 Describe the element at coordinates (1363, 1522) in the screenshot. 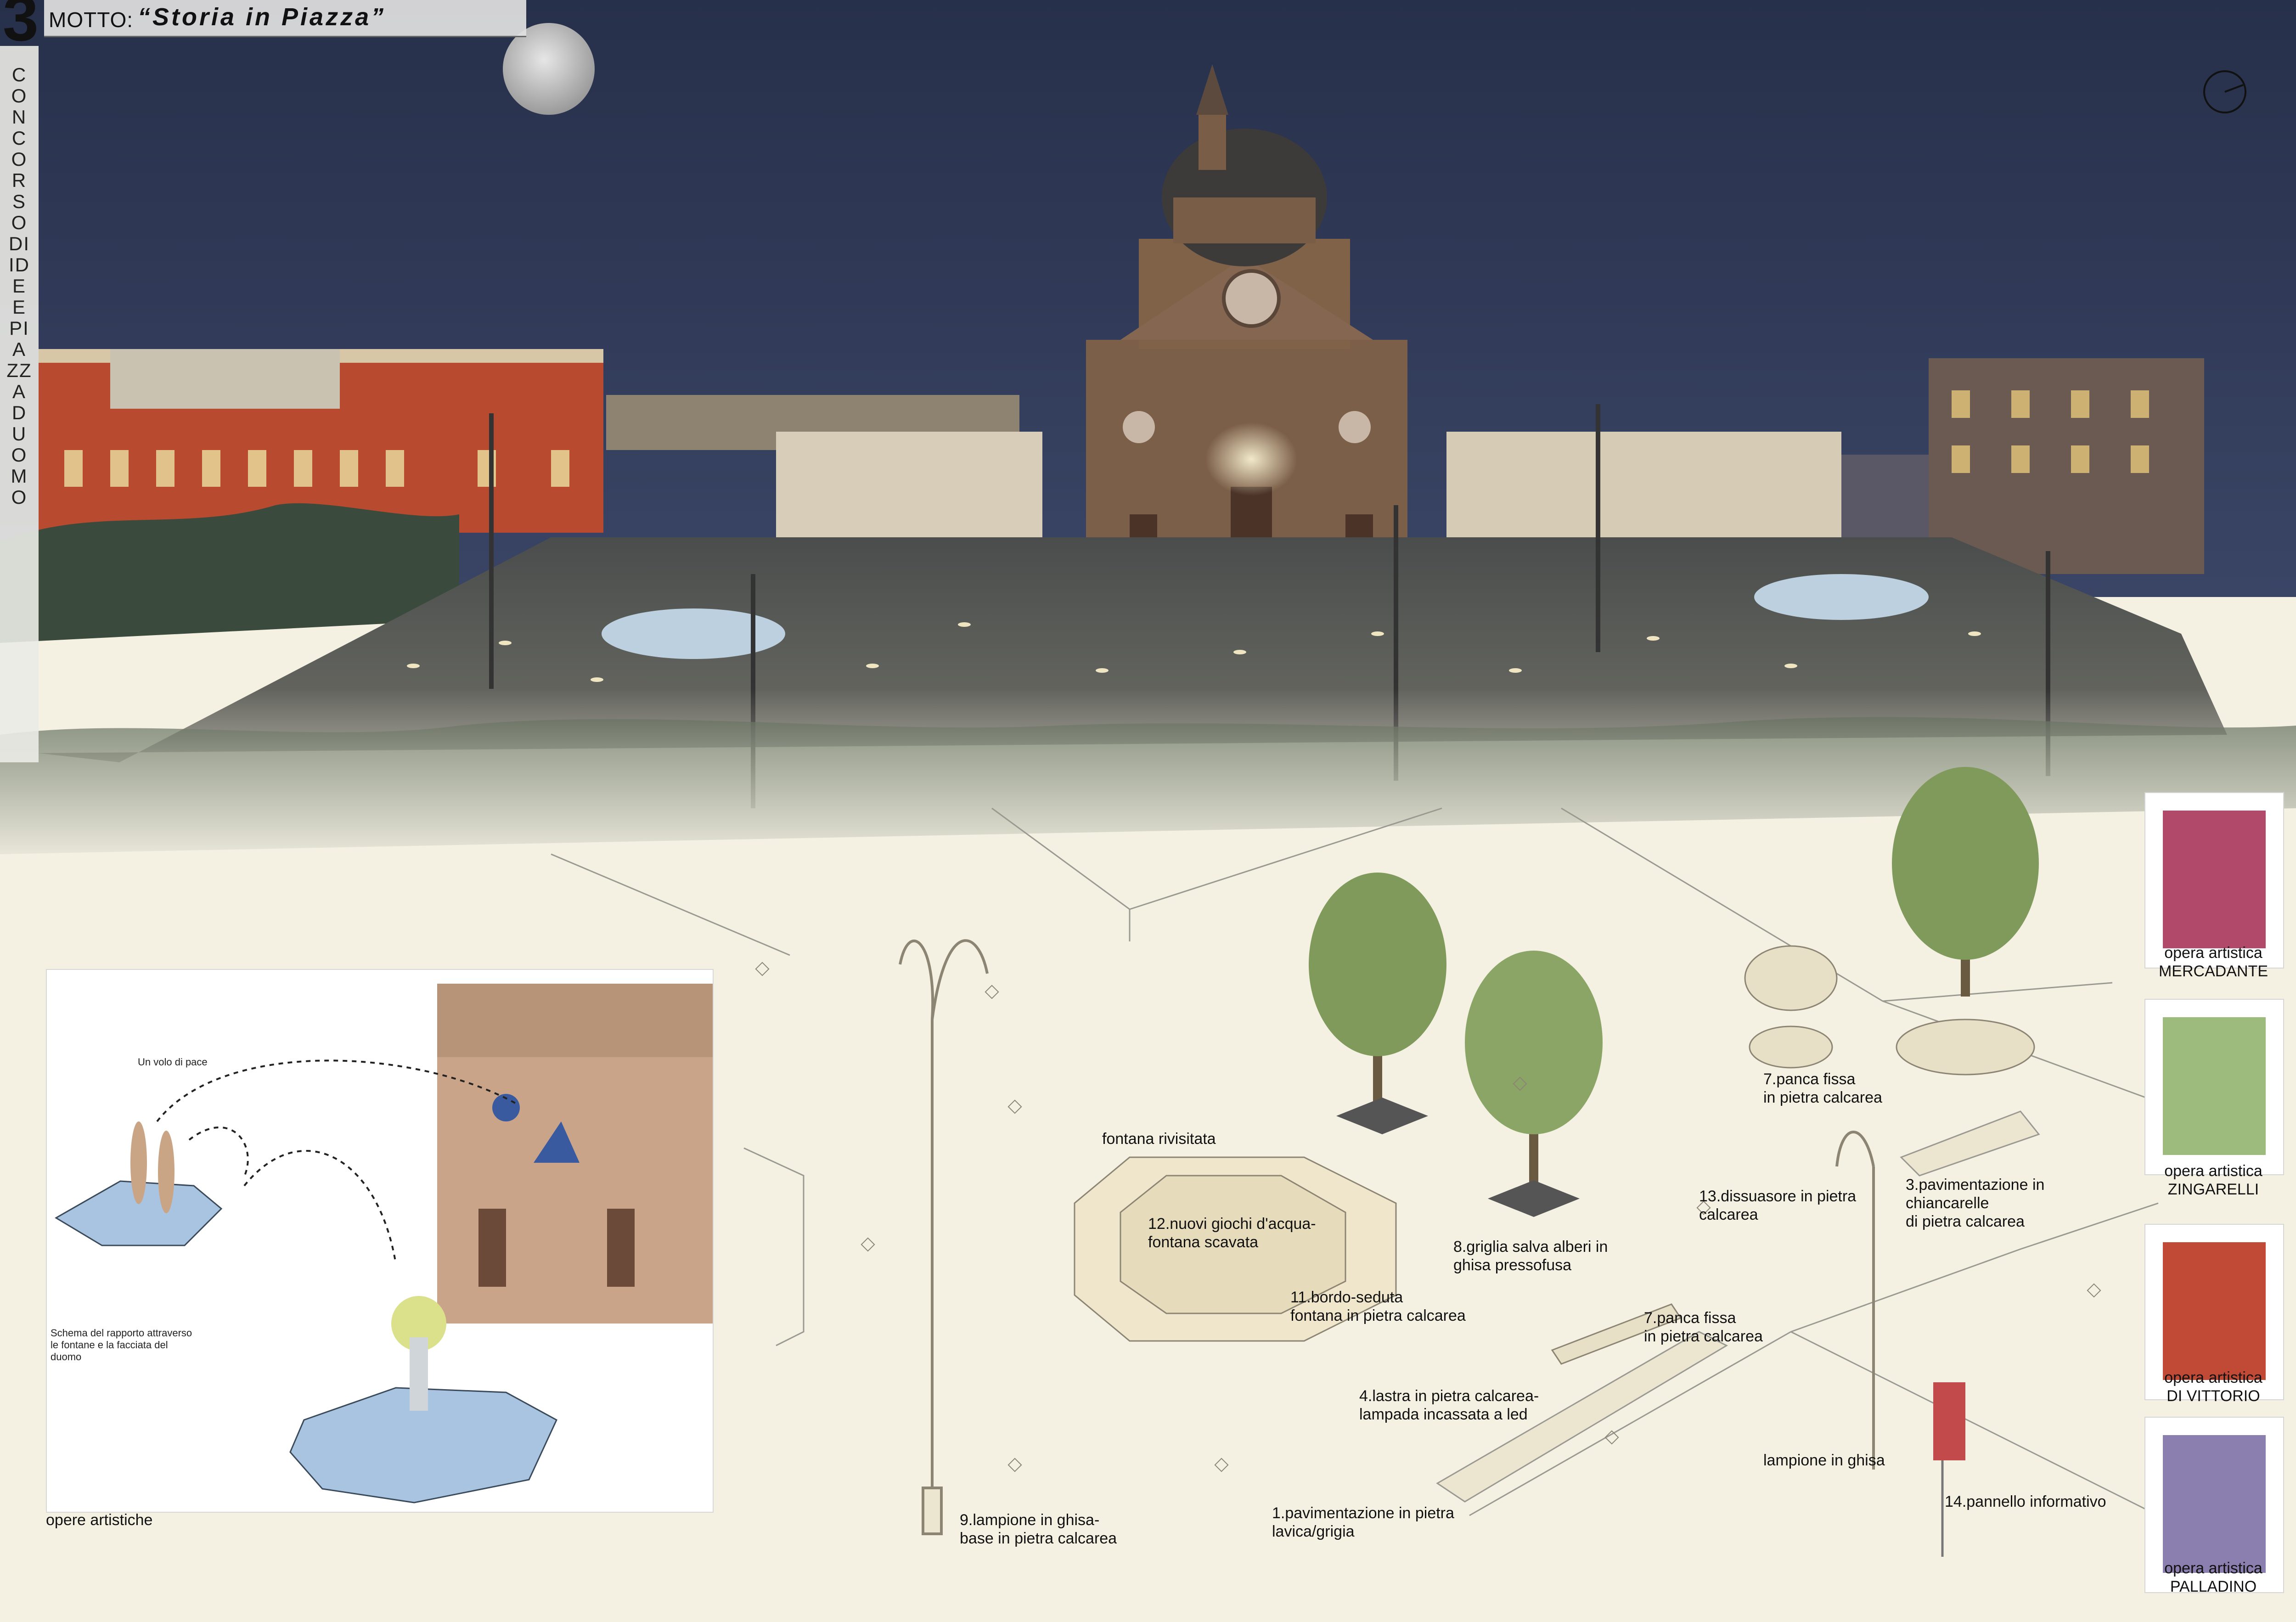

I see `callout-1: 1.pavimentazione in pietra lavica/grigia` at that location.